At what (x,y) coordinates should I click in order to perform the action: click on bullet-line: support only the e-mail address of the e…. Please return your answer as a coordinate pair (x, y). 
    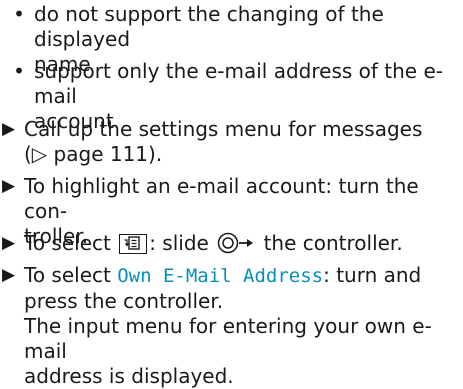
    Looking at the image, I should click on (238, 83).